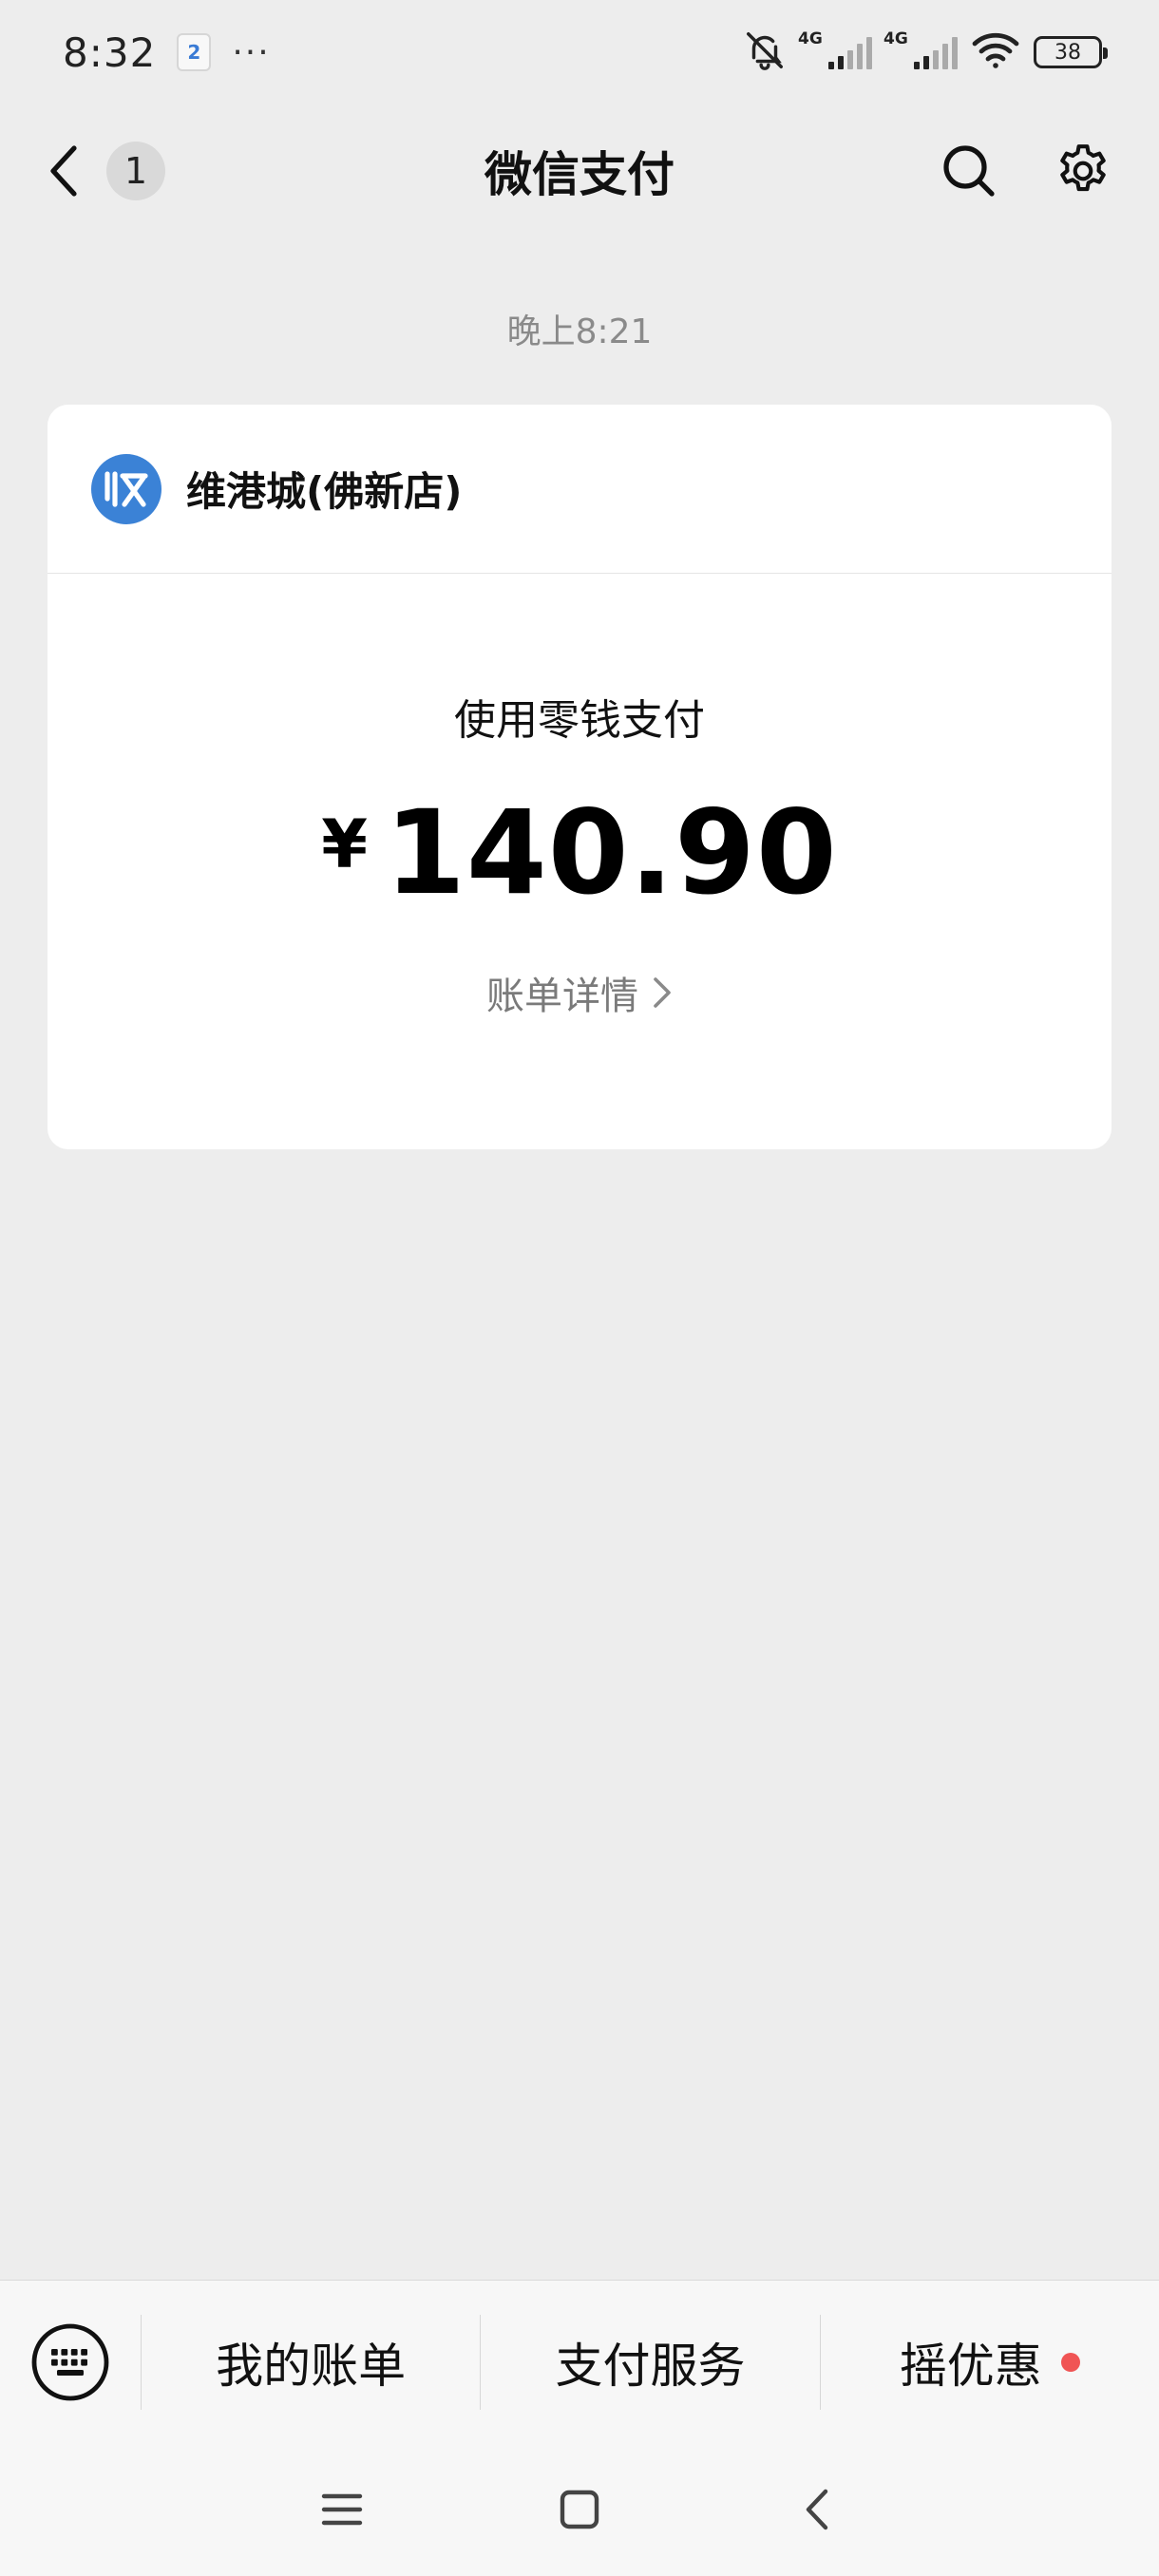 Image resolution: width=1159 pixels, height=2576 pixels. Describe the element at coordinates (970, 2366) in the screenshot. I see `menu-item-label: 摇优惠` at that location.